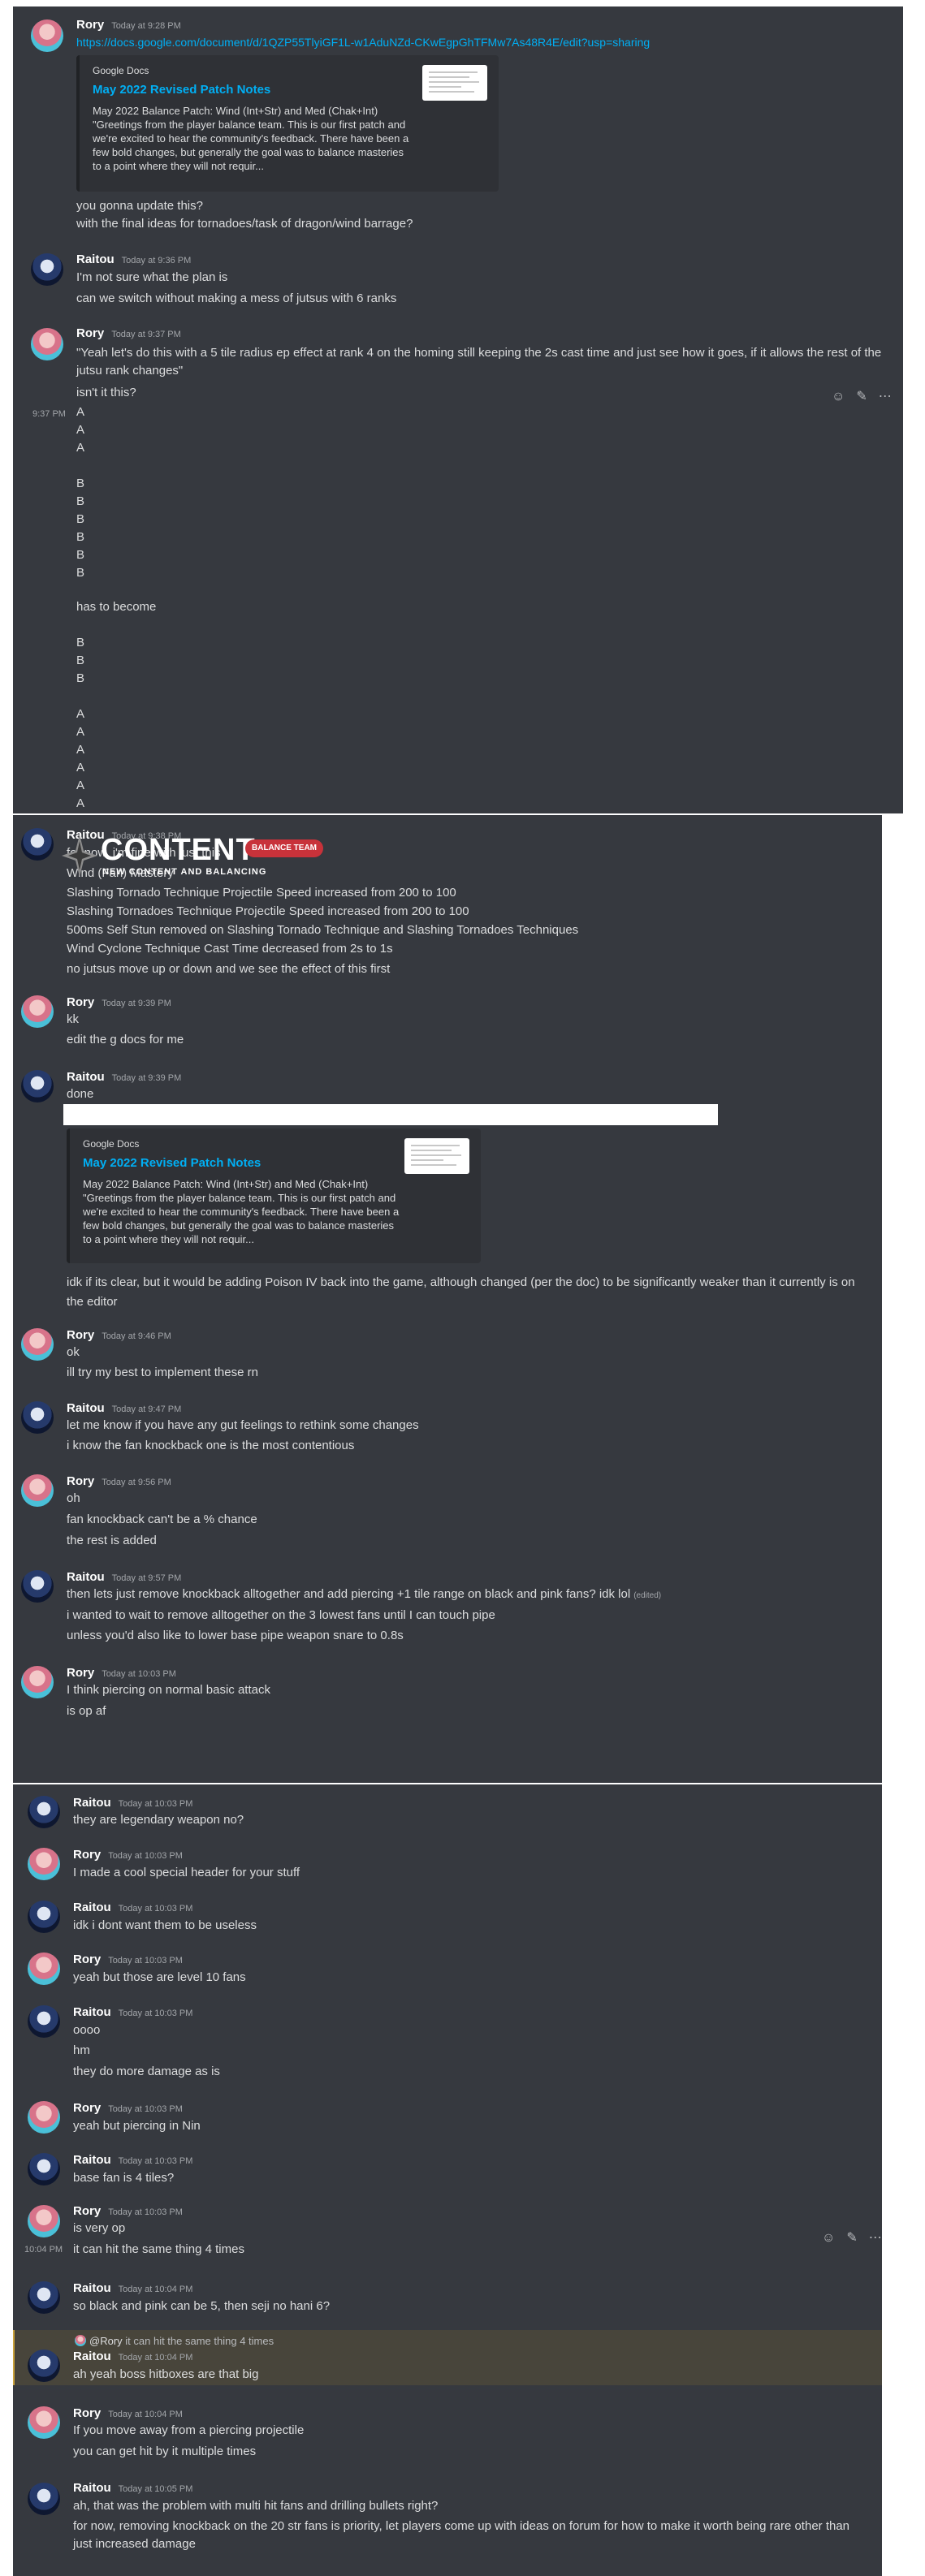 The width and height of the screenshot is (925, 2576). I want to click on timestamp: Today at 9:28 PM, so click(146, 26).